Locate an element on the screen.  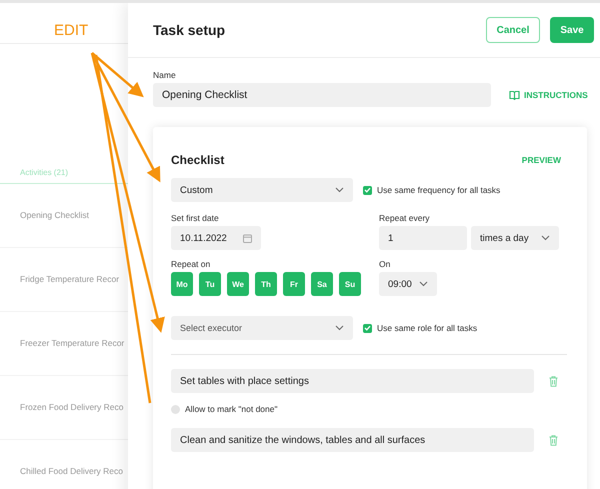
task-name-field: Set tables with place settings is located at coordinates (352, 381).